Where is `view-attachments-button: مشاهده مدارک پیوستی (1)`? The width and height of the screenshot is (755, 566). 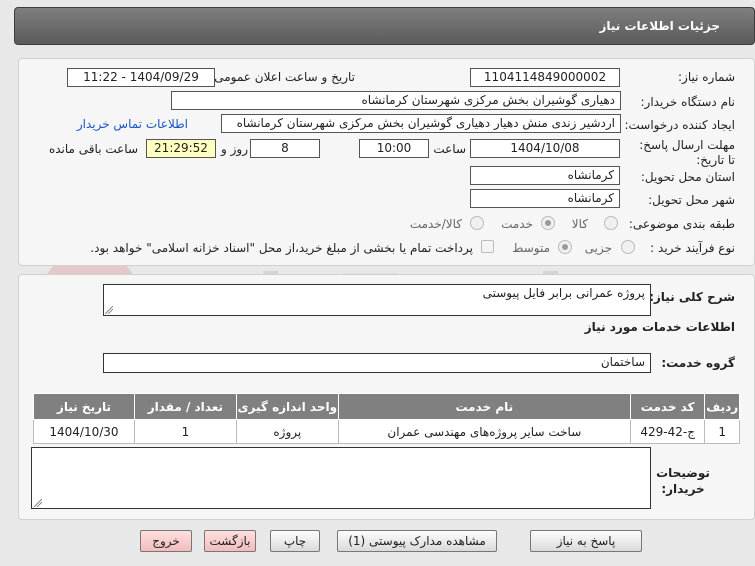
view-attachments-button: مشاهده مدارک پیوستی (1) is located at coordinates (417, 541).